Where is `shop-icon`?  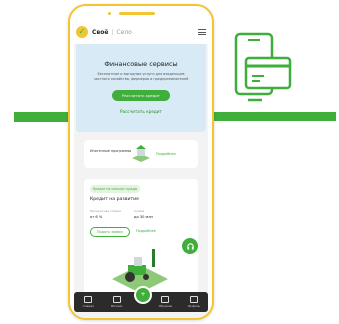 shop-icon is located at coordinates (116, 299).